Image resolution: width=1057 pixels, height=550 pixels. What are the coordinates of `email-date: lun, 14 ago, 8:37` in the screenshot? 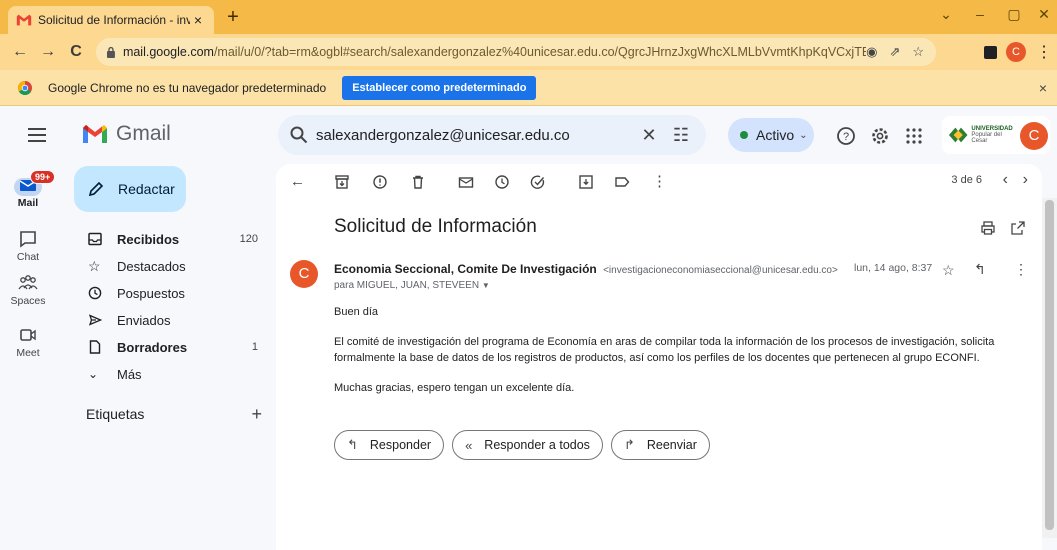 It's located at (893, 268).